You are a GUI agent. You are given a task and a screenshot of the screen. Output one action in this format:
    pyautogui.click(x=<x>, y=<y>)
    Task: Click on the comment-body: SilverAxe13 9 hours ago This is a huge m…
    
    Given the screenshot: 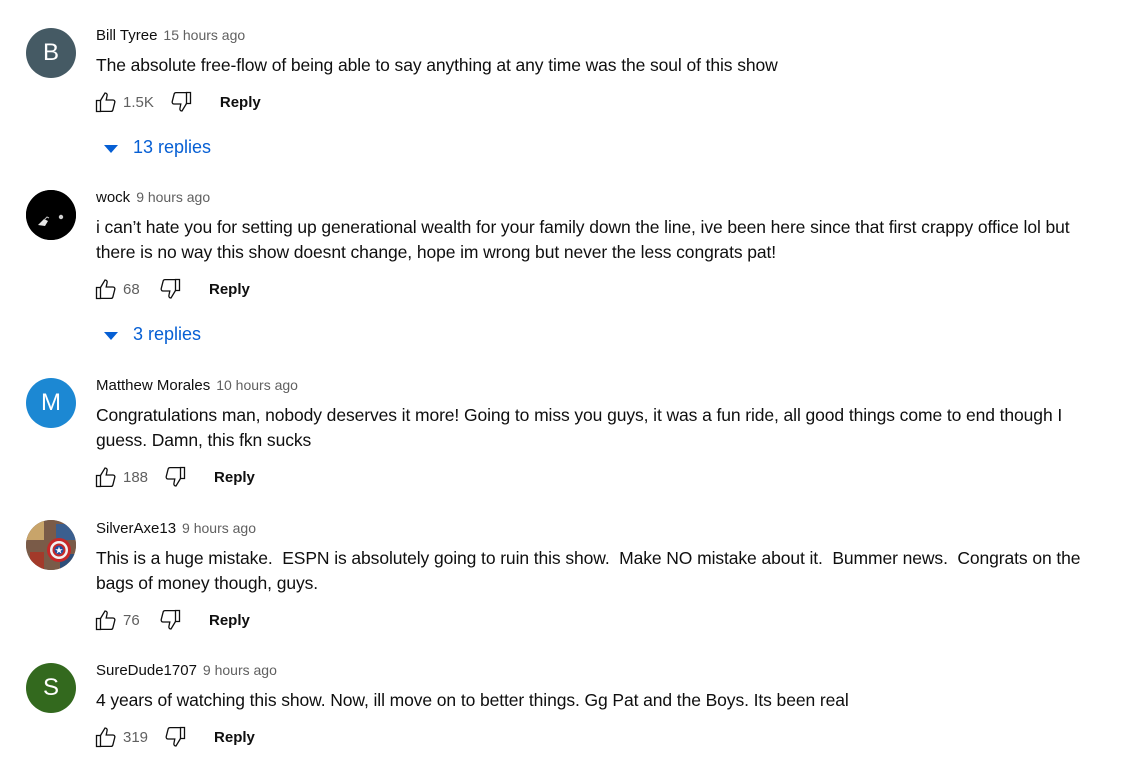 What is the action you would take?
    pyautogui.click(x=589, y=577)
    